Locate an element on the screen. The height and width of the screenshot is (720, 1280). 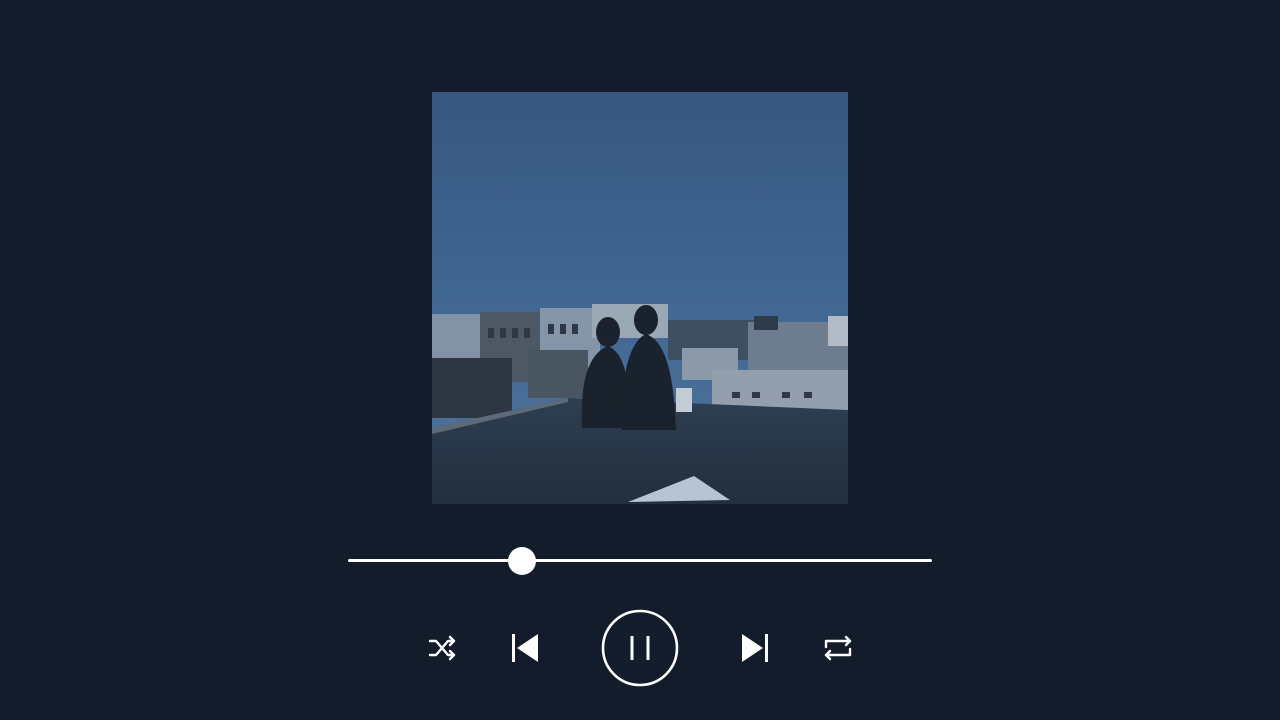
next-button is located at coordinates (756, 648).